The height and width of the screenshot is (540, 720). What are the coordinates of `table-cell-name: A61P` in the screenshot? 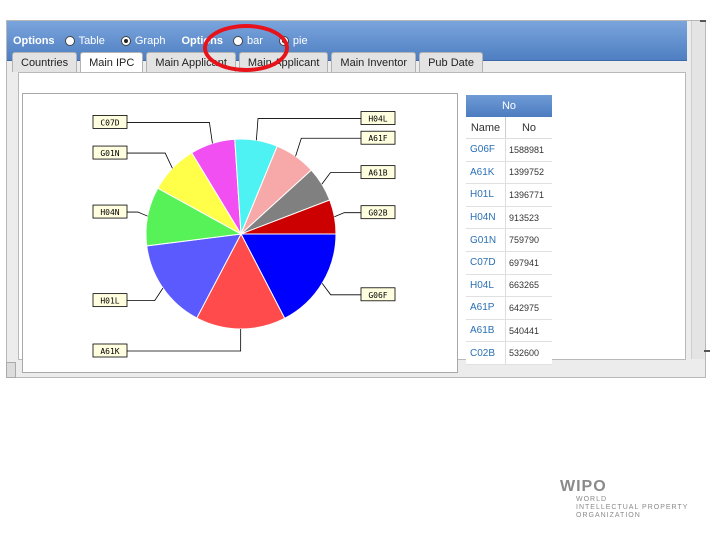 It's located at (486, 308).